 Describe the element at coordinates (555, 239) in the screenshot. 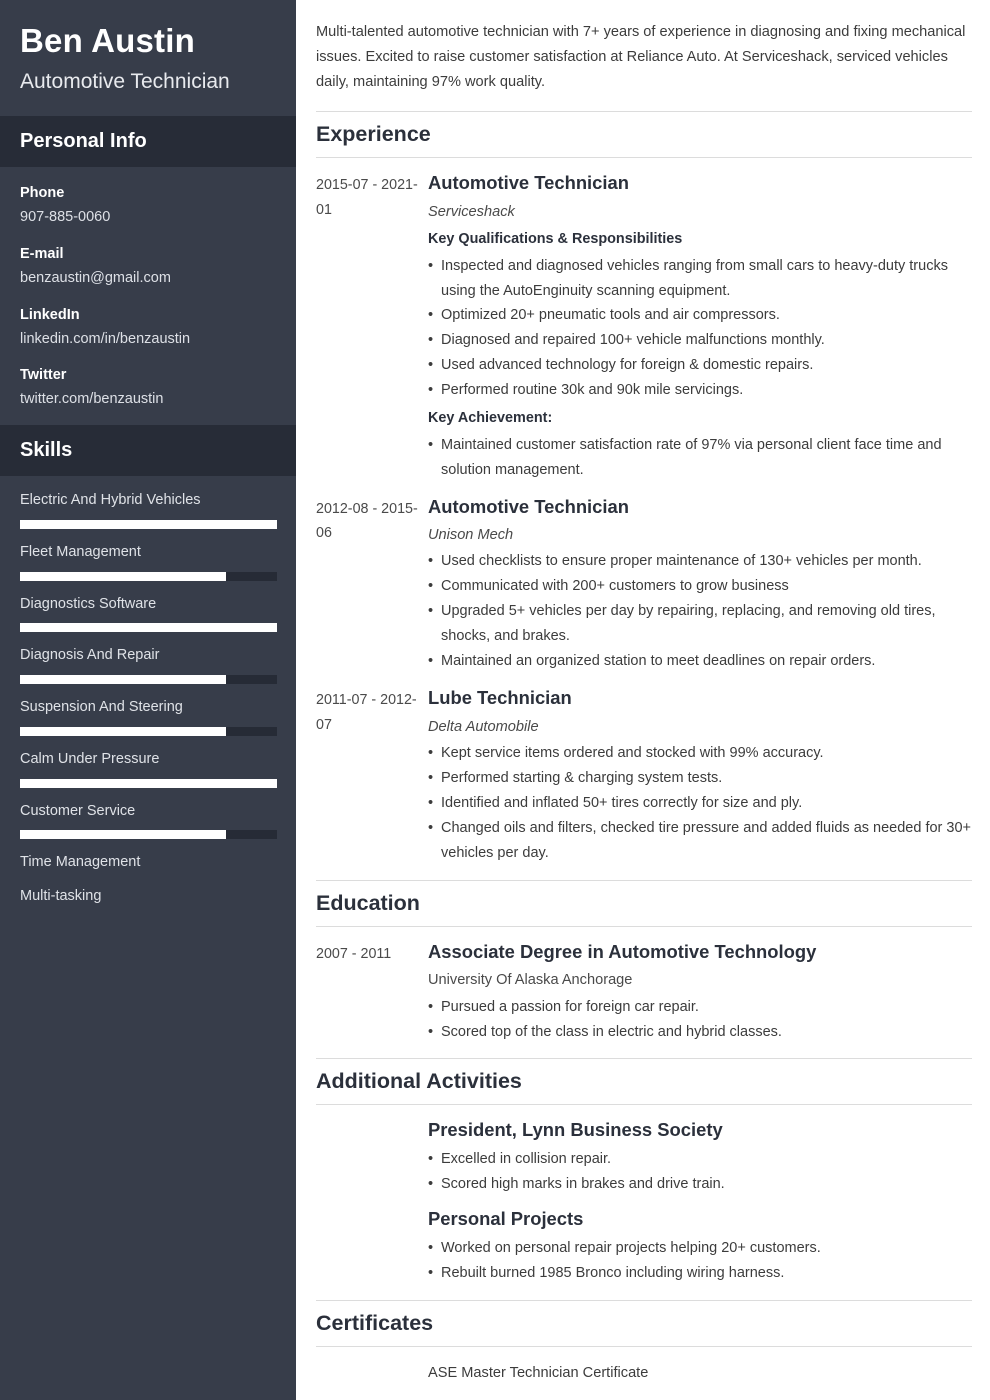

I see `qualifications-heading: Key Qualifications & Responsibilities` at that location.